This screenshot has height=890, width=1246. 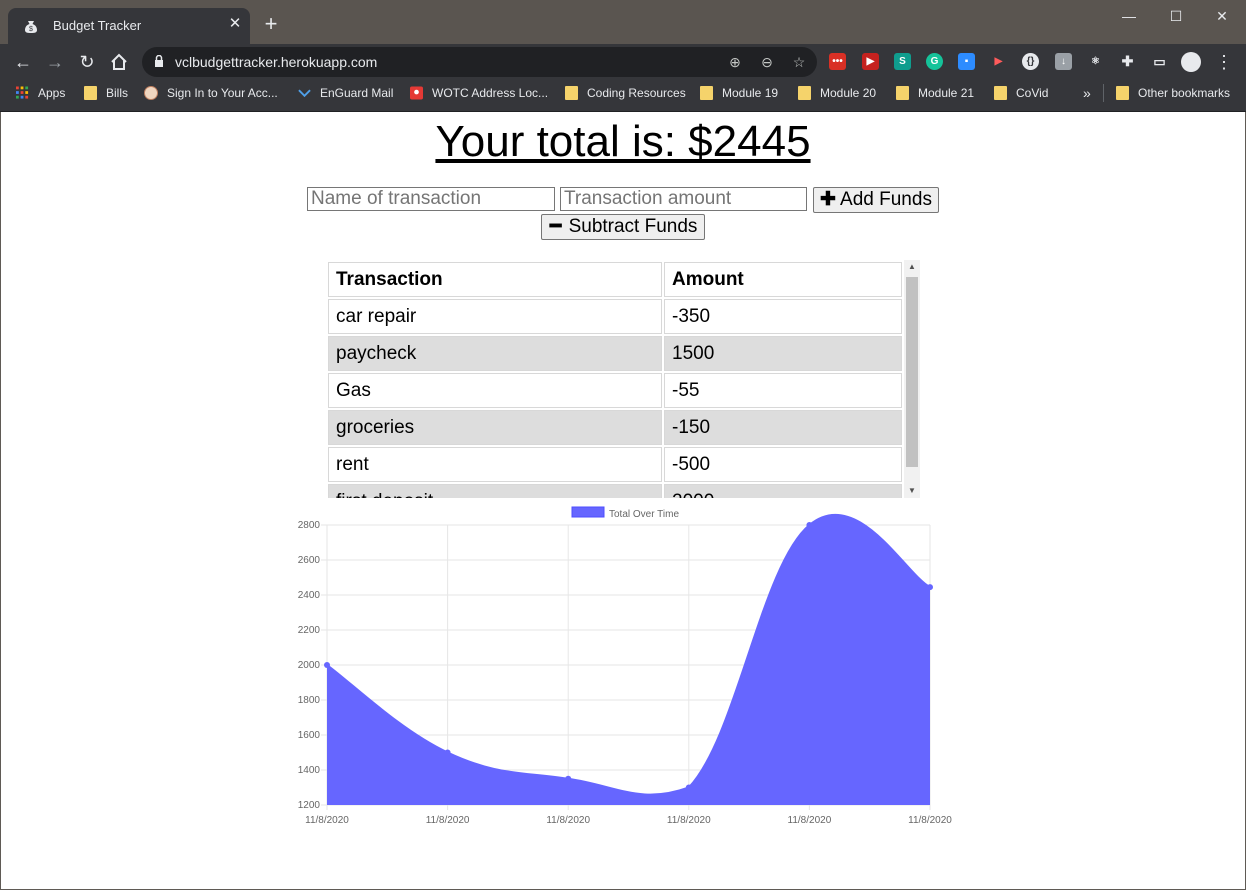 I want to click on y-tick-label: 1600, so click(x=309, y=735).